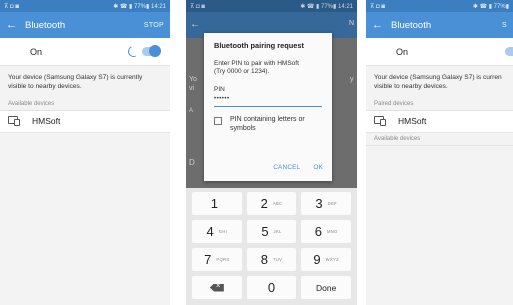 The width and height of the screenshot is (513, 305). What do you see at coordinates (271, 231) in the screenshot?
I see `key-5: 5 JKL` at bounding box center [271, 231].